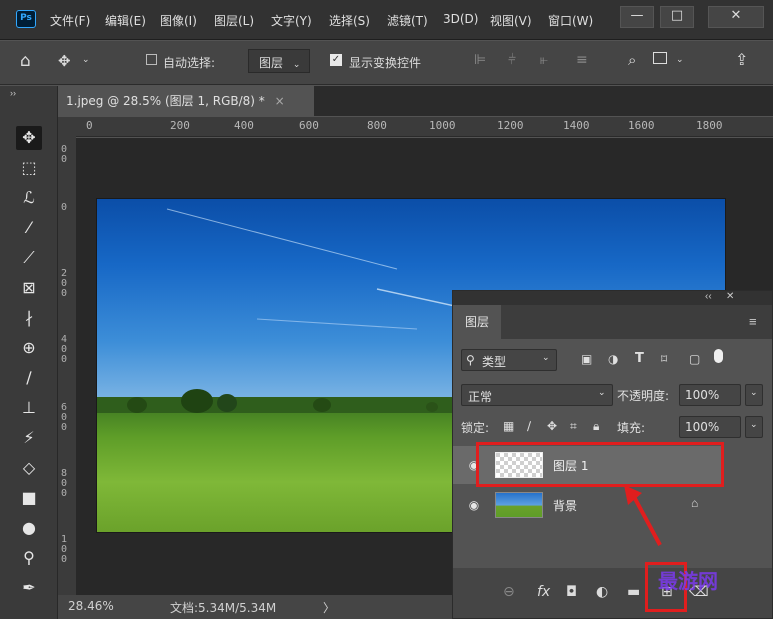 The height and width of the screenshot is (619, 773). Describe the element at coordinates (509, 360) in the screenshot. I see `layer-filter-dropdown: ⚲ 类型 ⌄` at that location.